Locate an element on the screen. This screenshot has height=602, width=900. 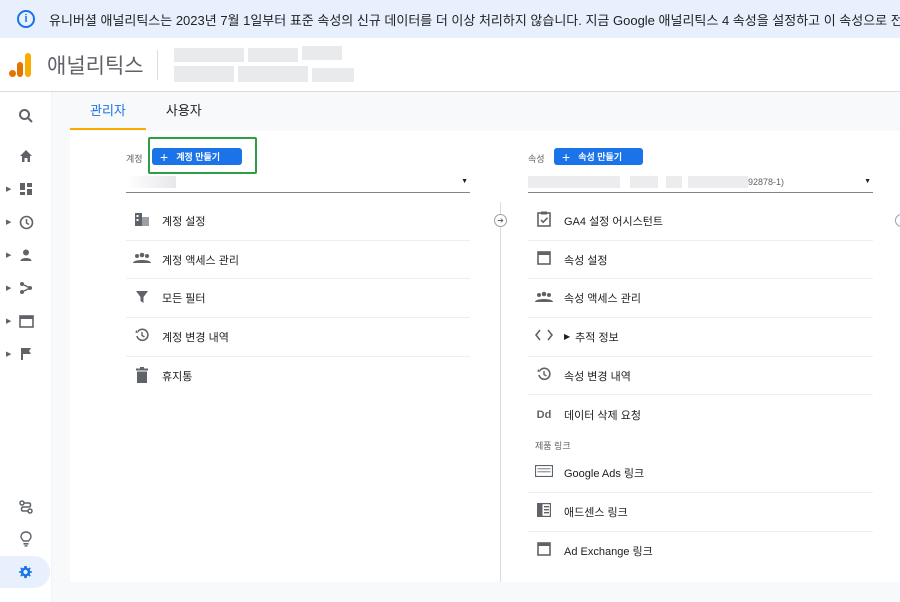
edge-arrow-icon is located at coordinates (897, 220).